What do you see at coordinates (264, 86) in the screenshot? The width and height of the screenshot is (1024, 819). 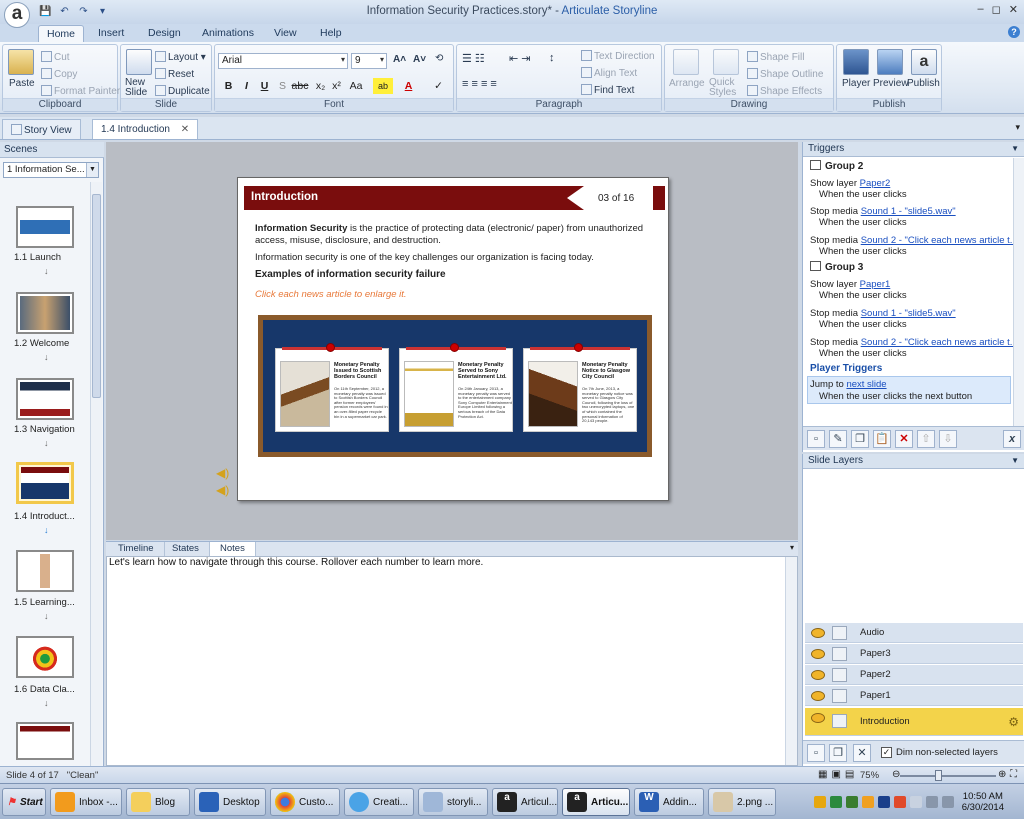 I see `underline-button: U` at bounding box center [264, 86].